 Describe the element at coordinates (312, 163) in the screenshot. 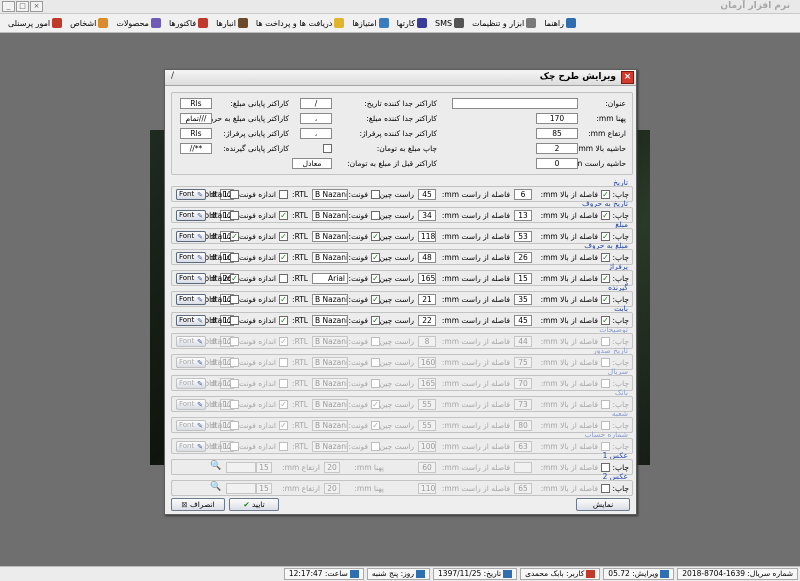

I see `pre-toman-input: معادل` at that location.